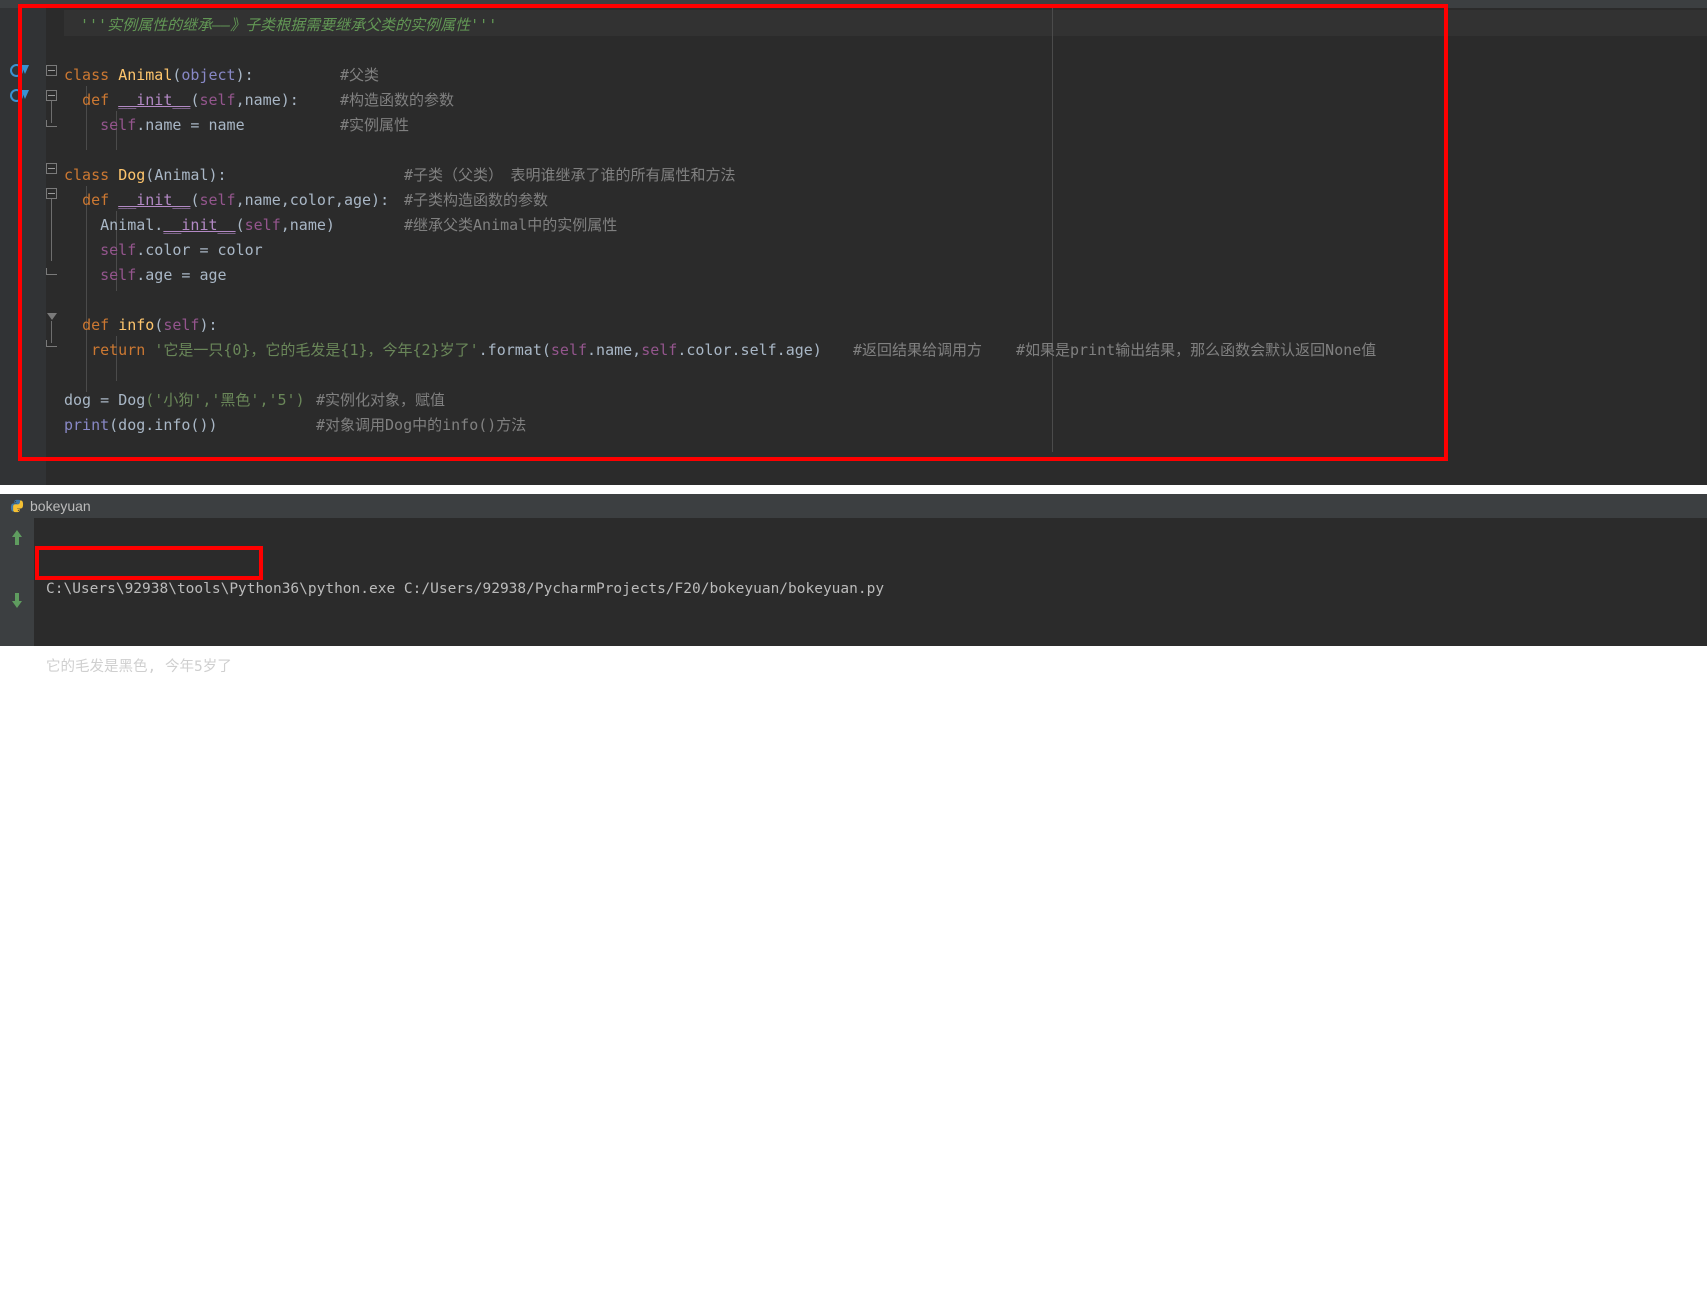  What do you see at coordinates (55, 246) in the screenshot?
I see `editor-fold-rail` at bounding box center [55, 246].